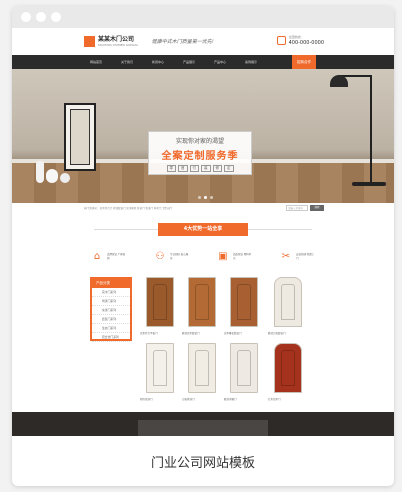 The width and height of the screenshot is (402, 492). What do you see at coordinates (223, 256) in the screenshot?
I see `screen-icon: ▣` at bounding box center [223, 256].